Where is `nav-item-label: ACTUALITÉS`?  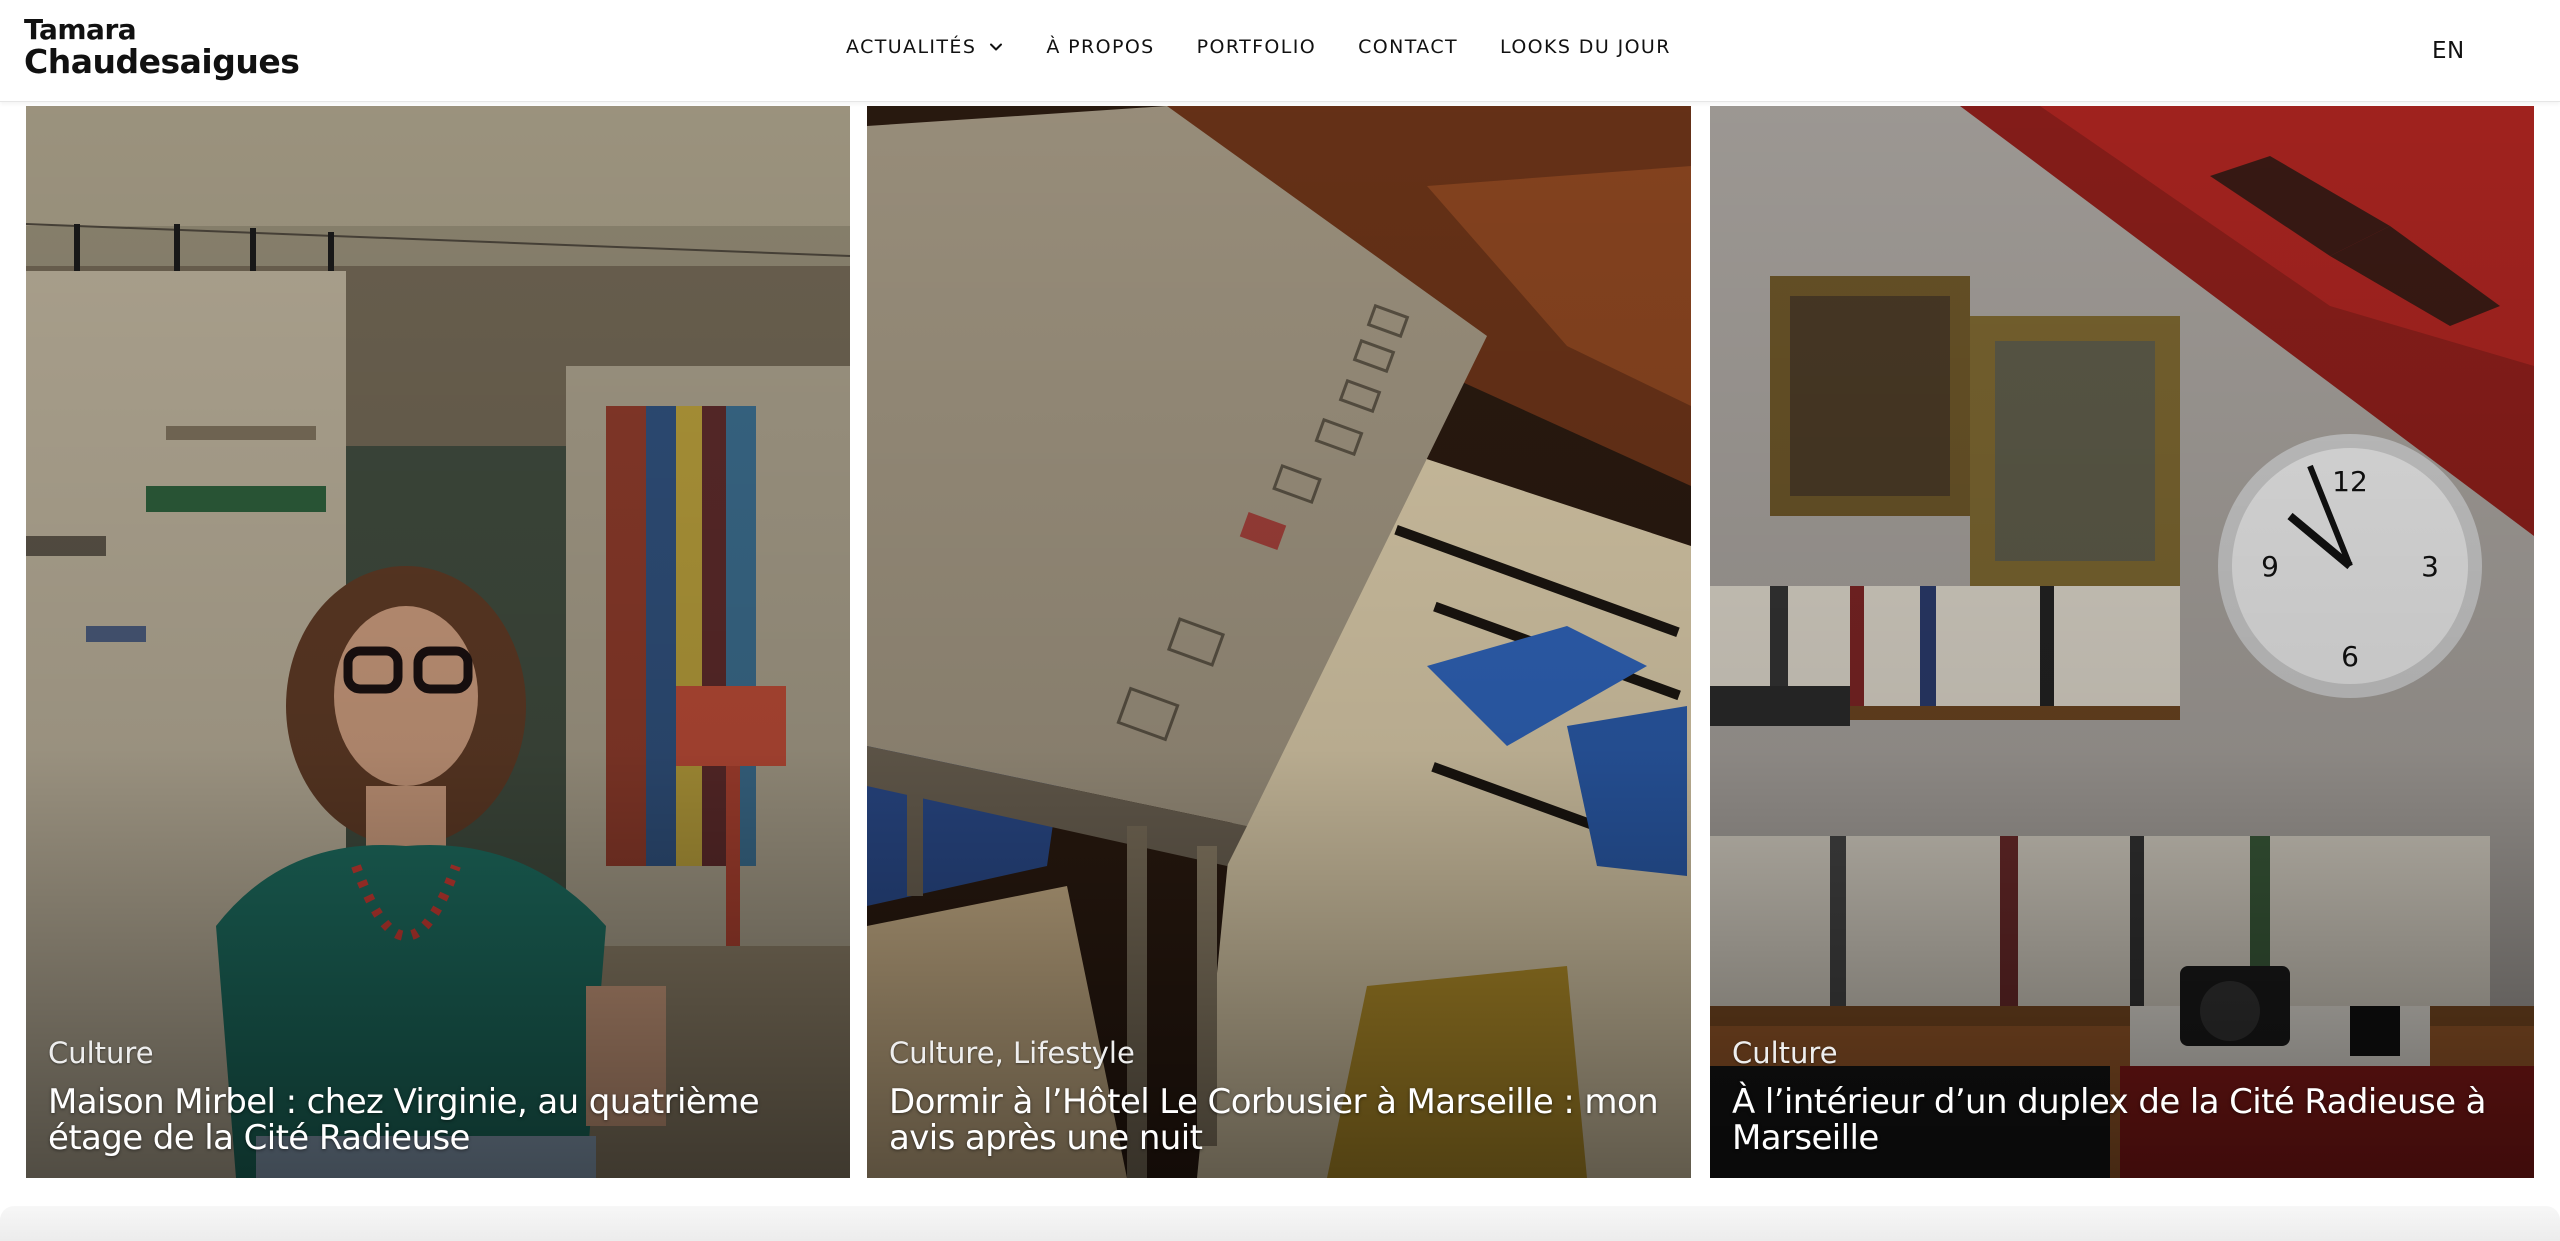 nav-item-label: ACTUALITÉS is located at coordinates (911, 47).